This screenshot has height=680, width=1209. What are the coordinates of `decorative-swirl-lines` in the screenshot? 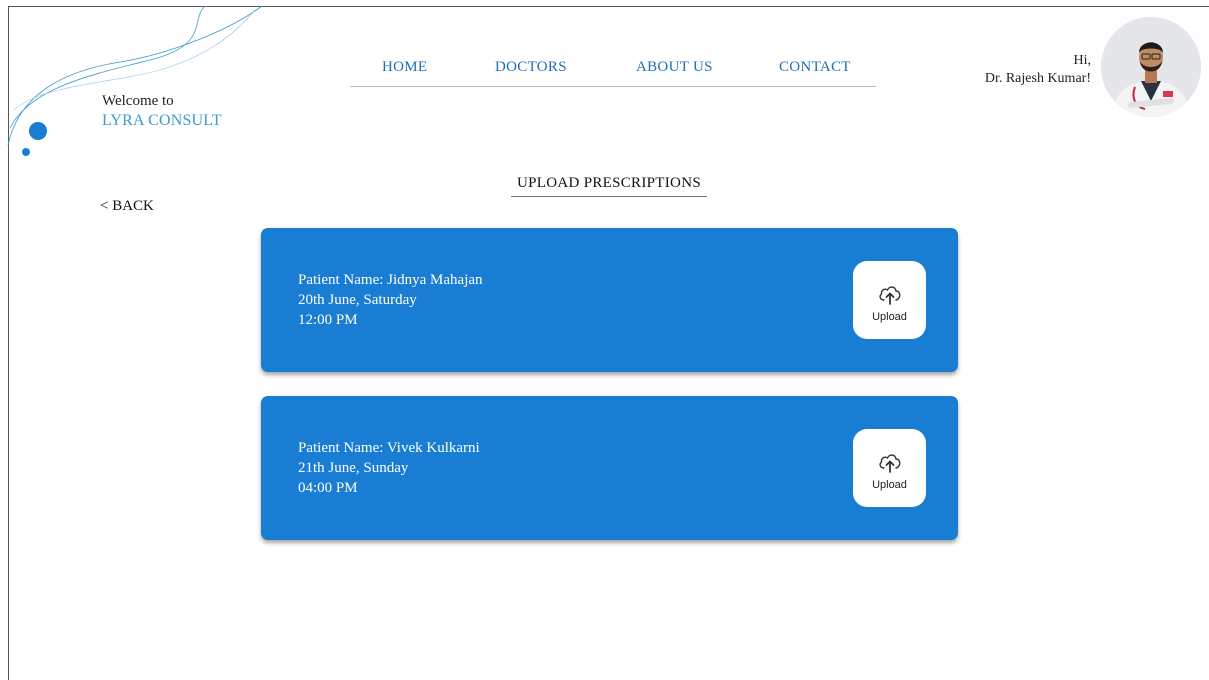 It's located at (135, 80).